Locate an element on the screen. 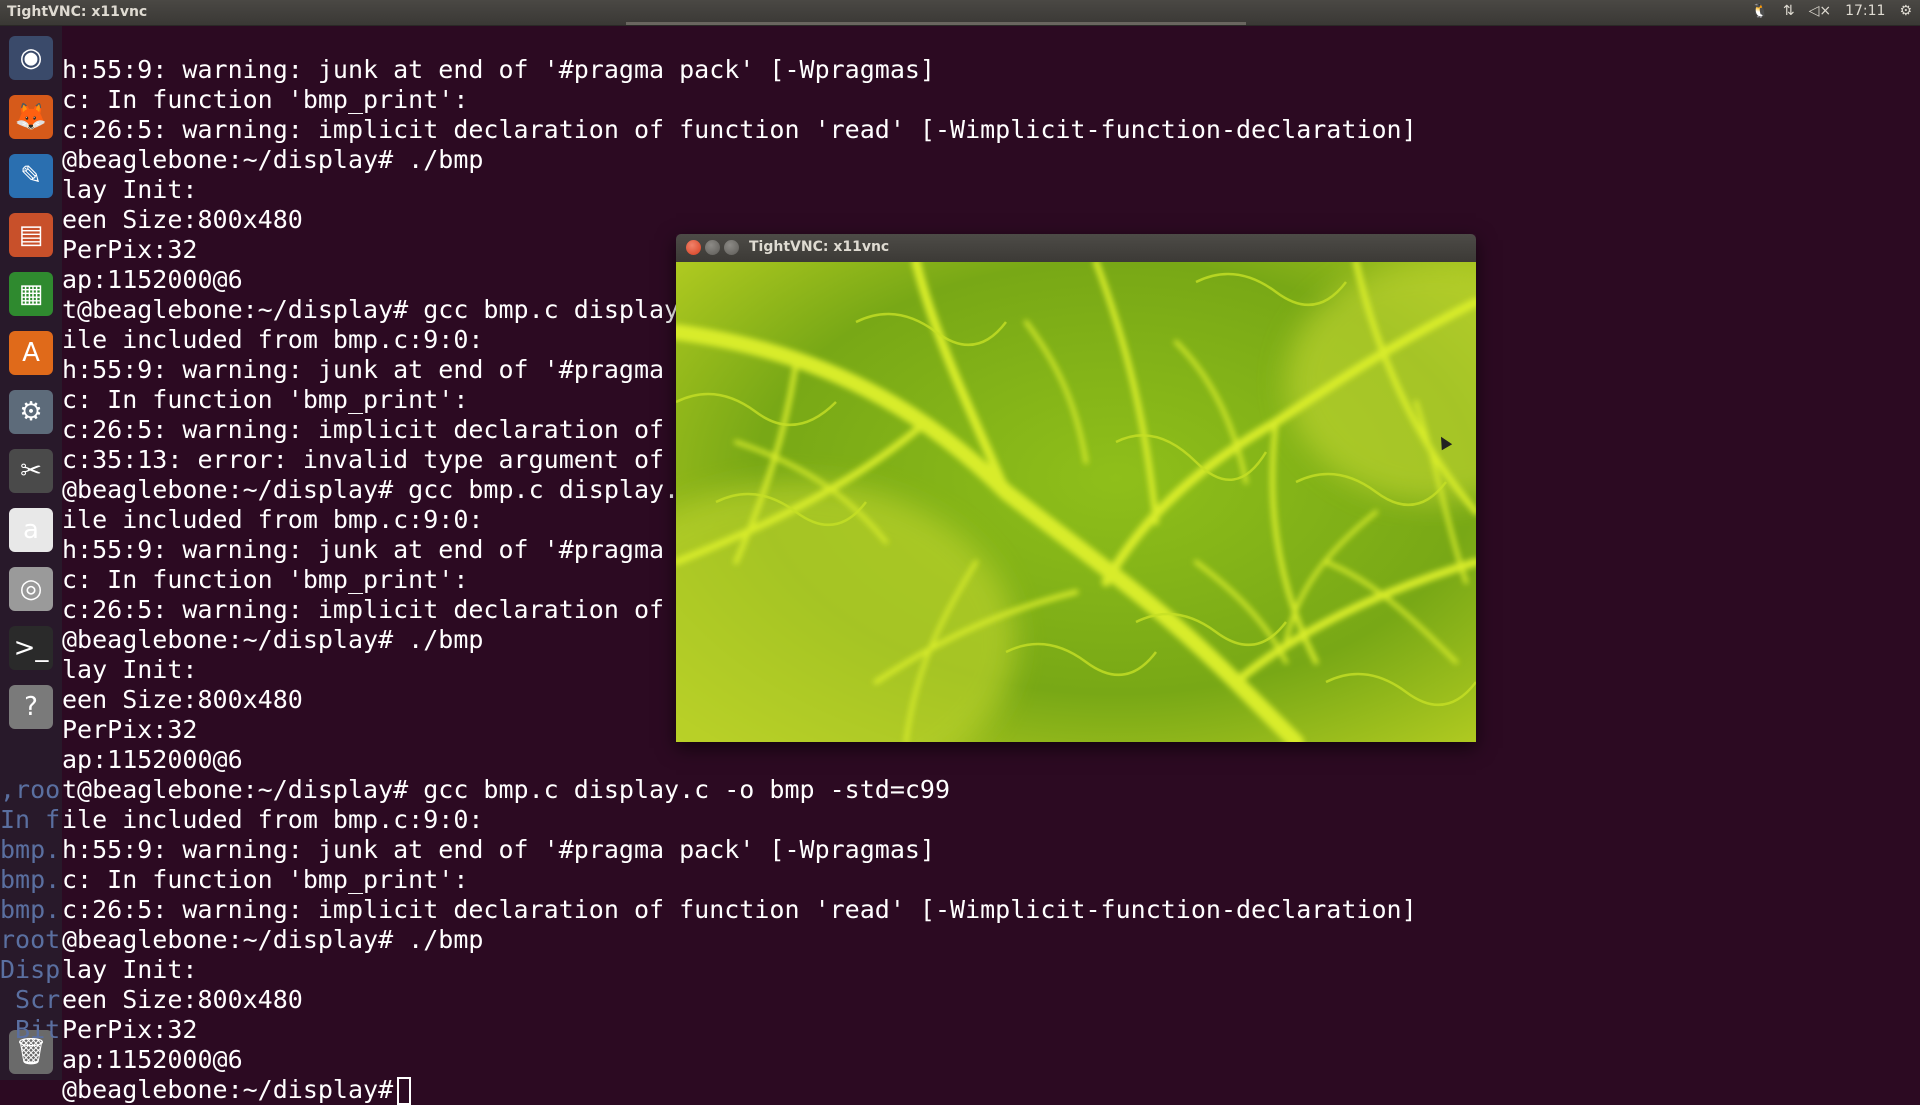 The image size is (1920, 1105). launcher-item: 🦊 is located at coordinates (31, 117).